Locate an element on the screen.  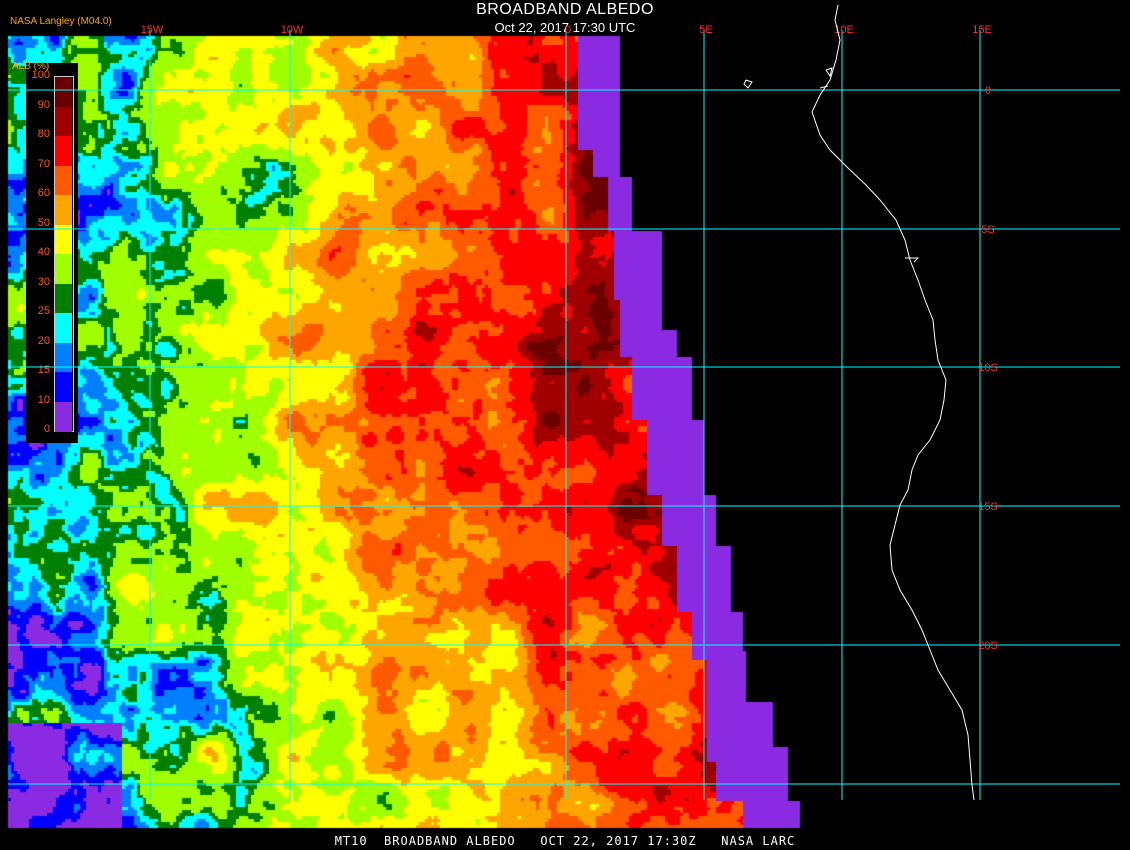
latitude-label: 20S is located at coordinates (988, 646).